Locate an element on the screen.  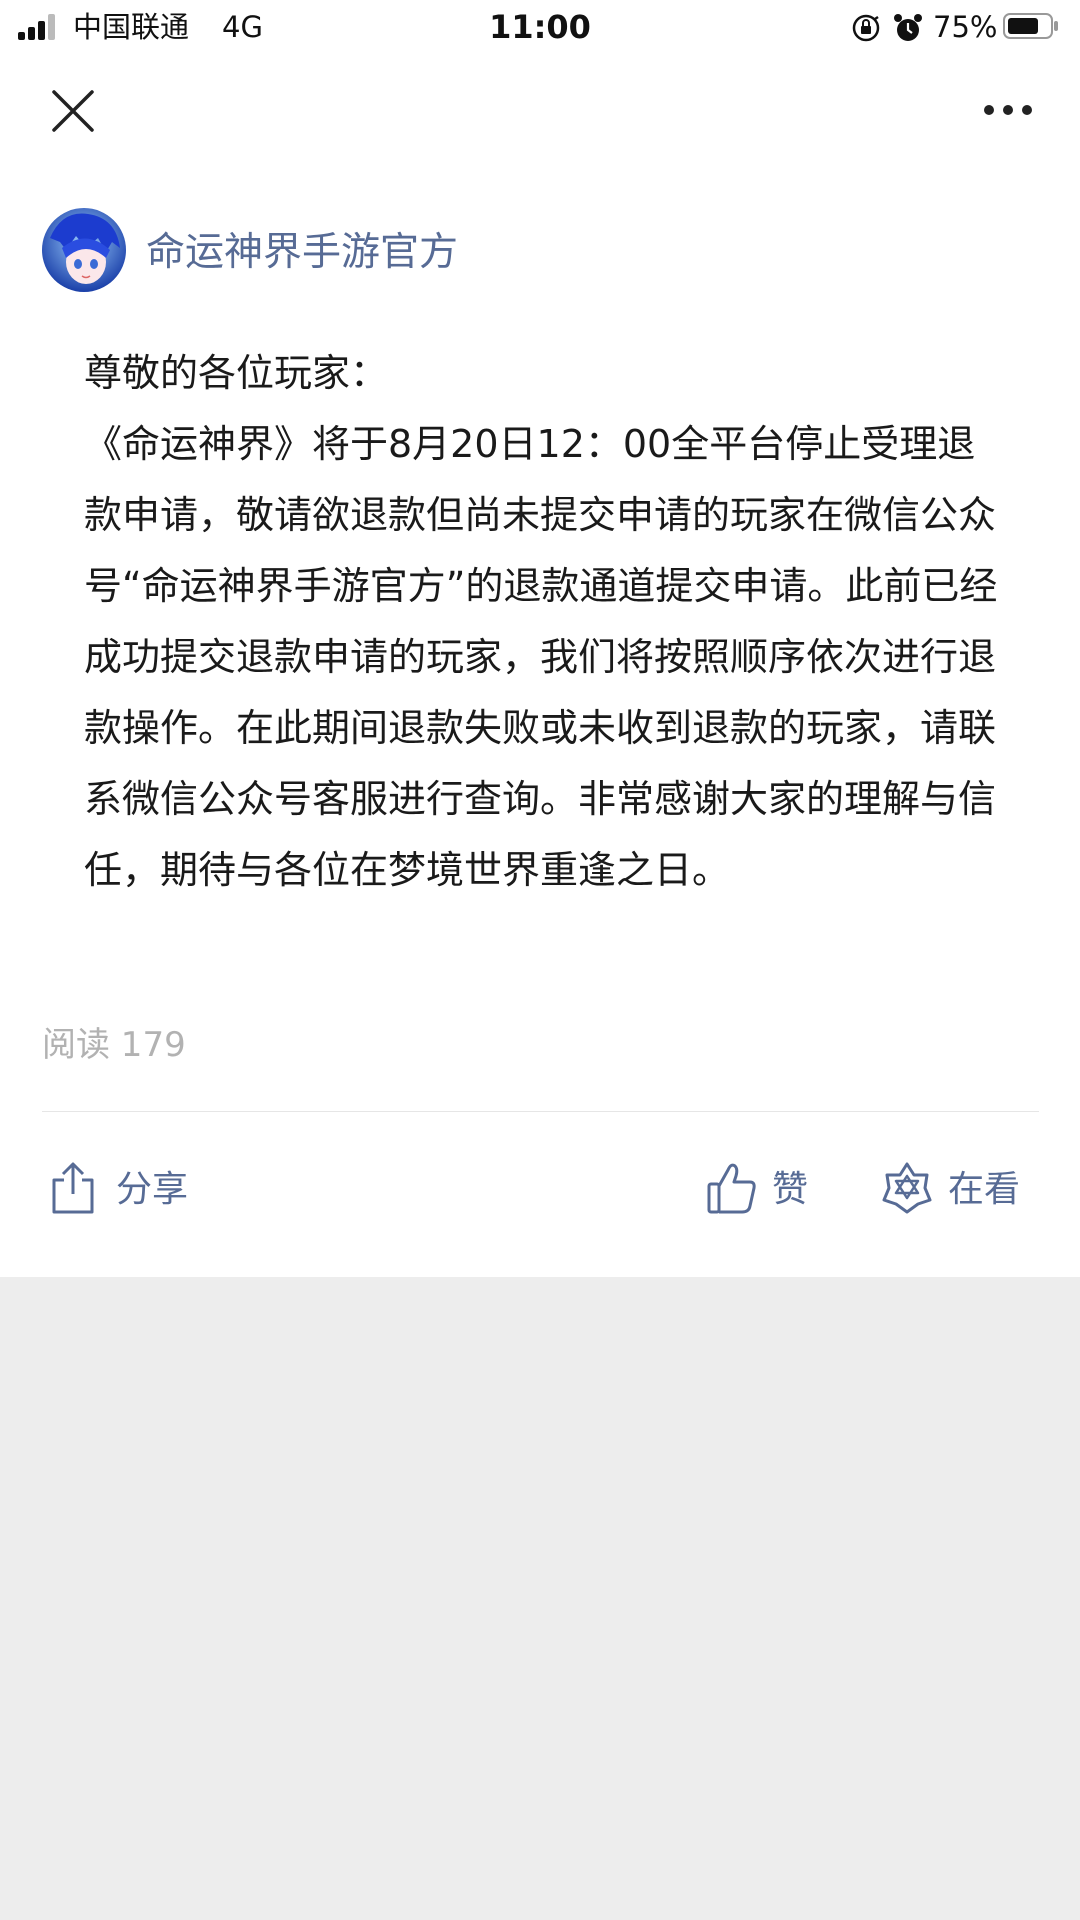
share-button: 分享 is located at coordinates (128, 1190).